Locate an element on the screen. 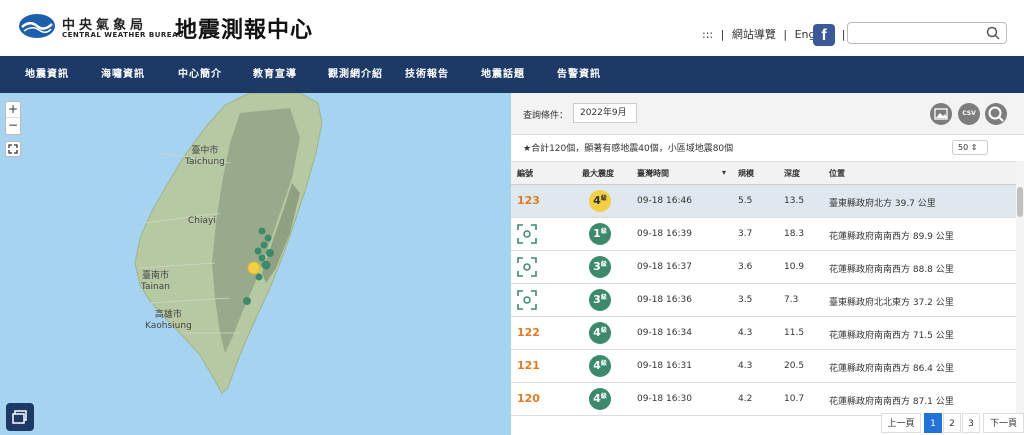 The height and width of the screenshot is (435, 1024). table-row: 3級 09-18 16:36 3.5 7.3 臺東縣政府北北東方 37.2 公里 is located at coordinates (763, 300).